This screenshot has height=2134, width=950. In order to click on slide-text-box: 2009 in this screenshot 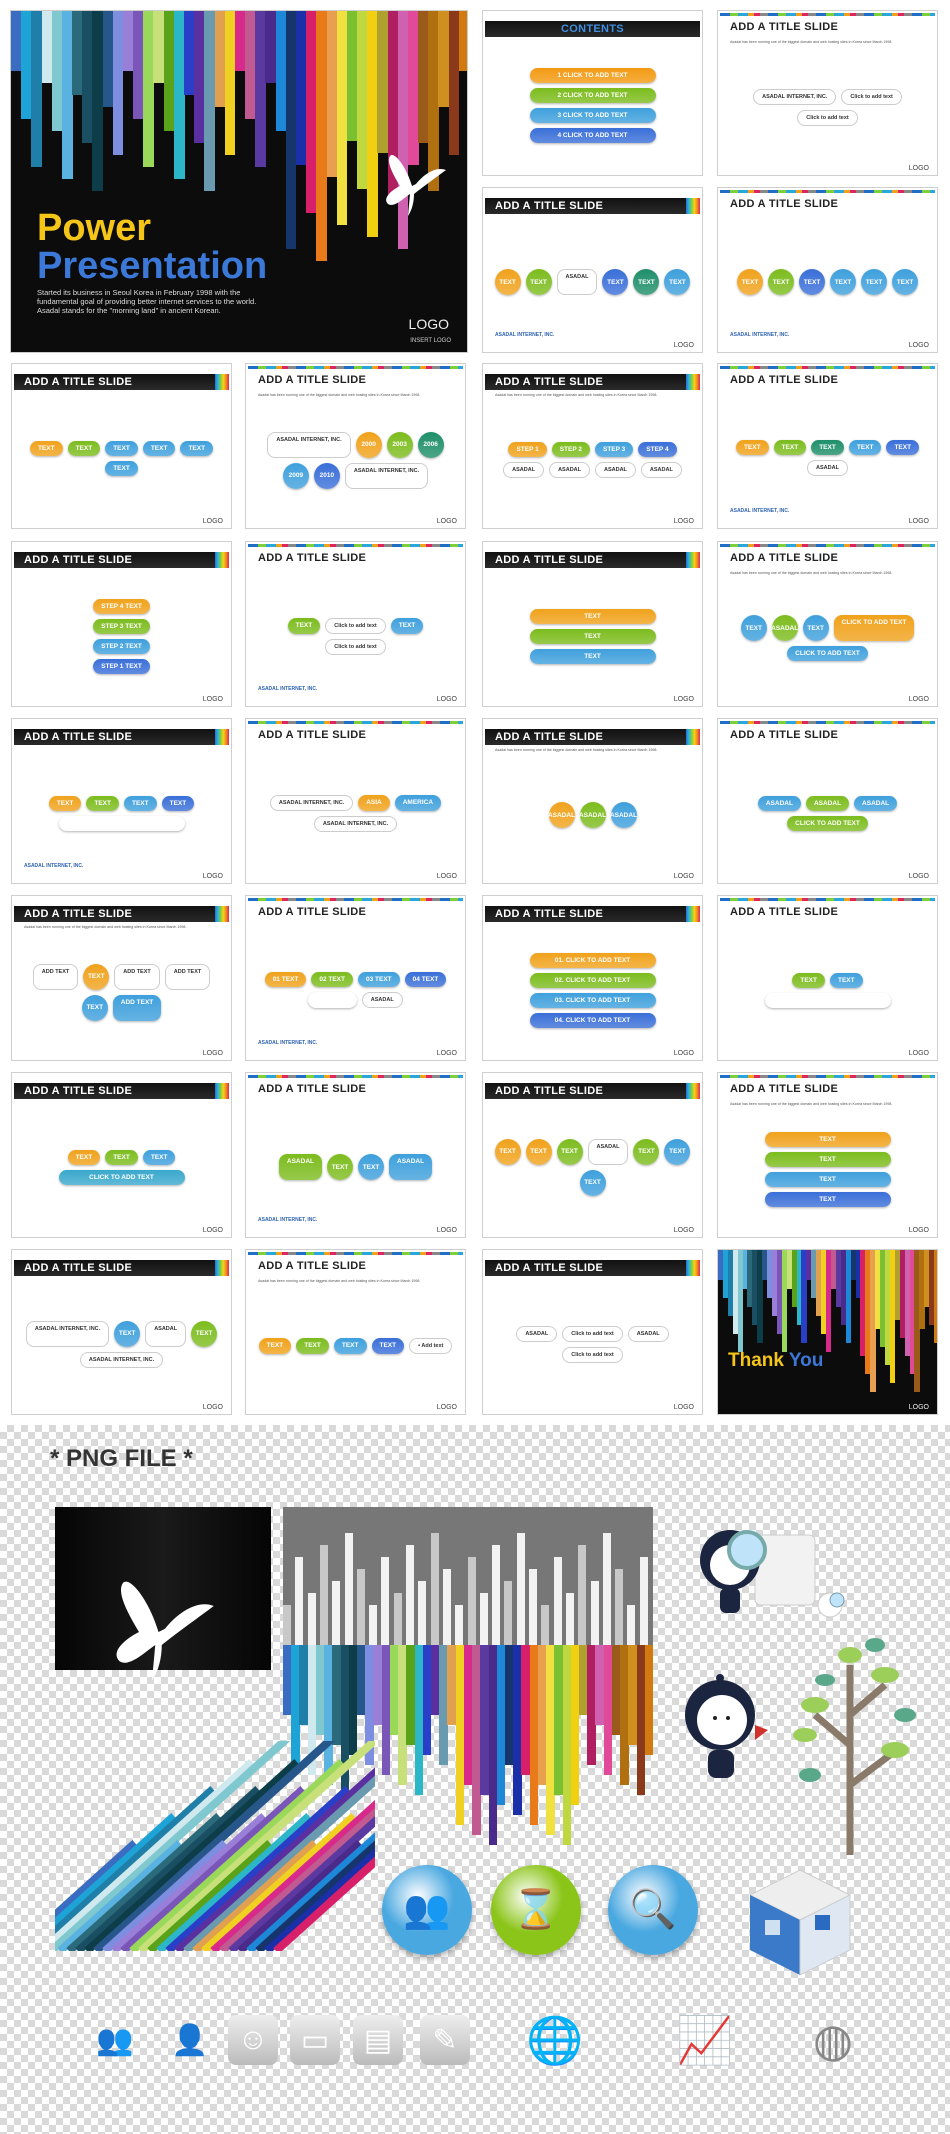, I will do `click(295, 475)`.